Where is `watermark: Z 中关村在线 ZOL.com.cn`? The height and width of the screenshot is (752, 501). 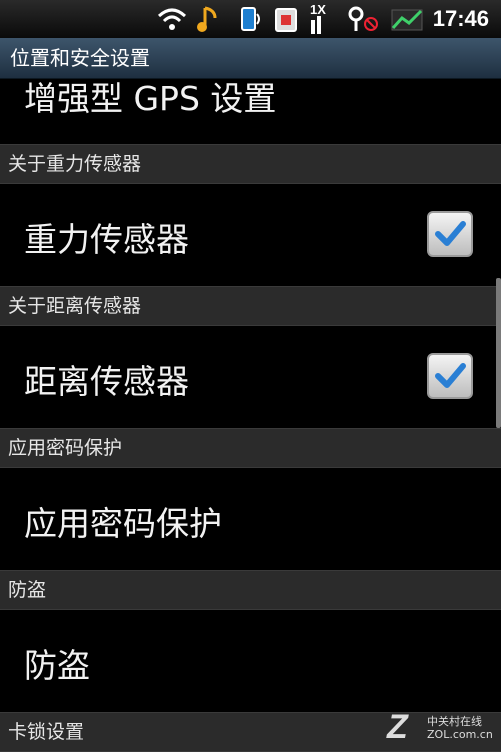 watermark: Z 中关村在线 ZOL.com.cn is located at coordinates (442, 727).